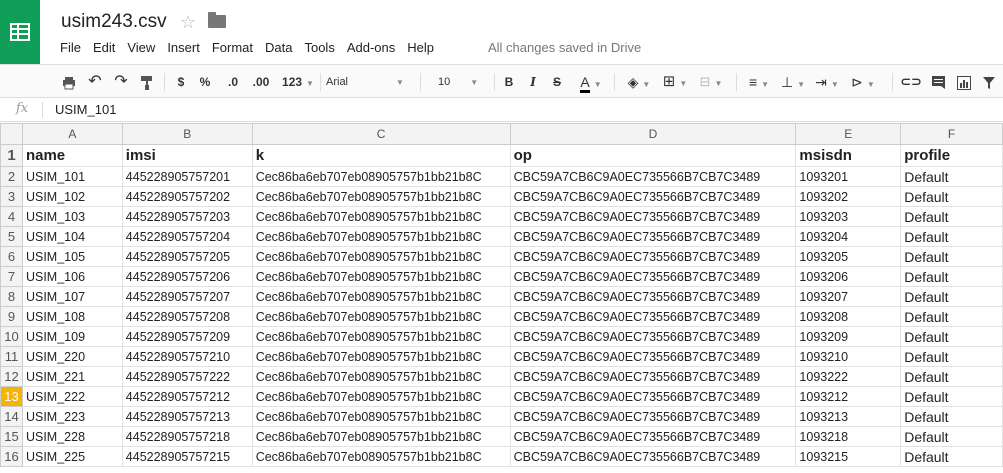 The width and height of the screenshot is (1003, 473). I want to click on insert-comment-icon, so click(938, 82).